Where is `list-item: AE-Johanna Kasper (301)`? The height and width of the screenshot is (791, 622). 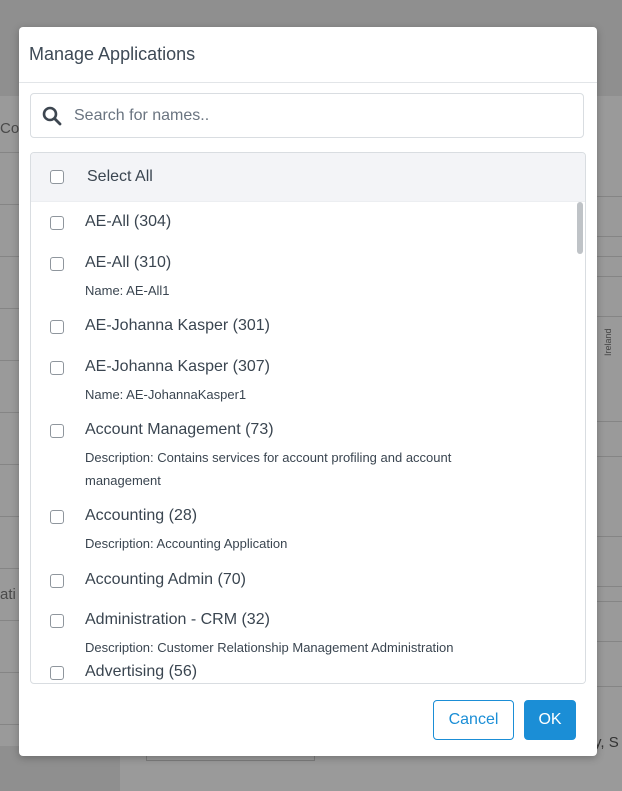
list-item: AE-Johanna Kasper (301) is located at coordinates (303, 326).